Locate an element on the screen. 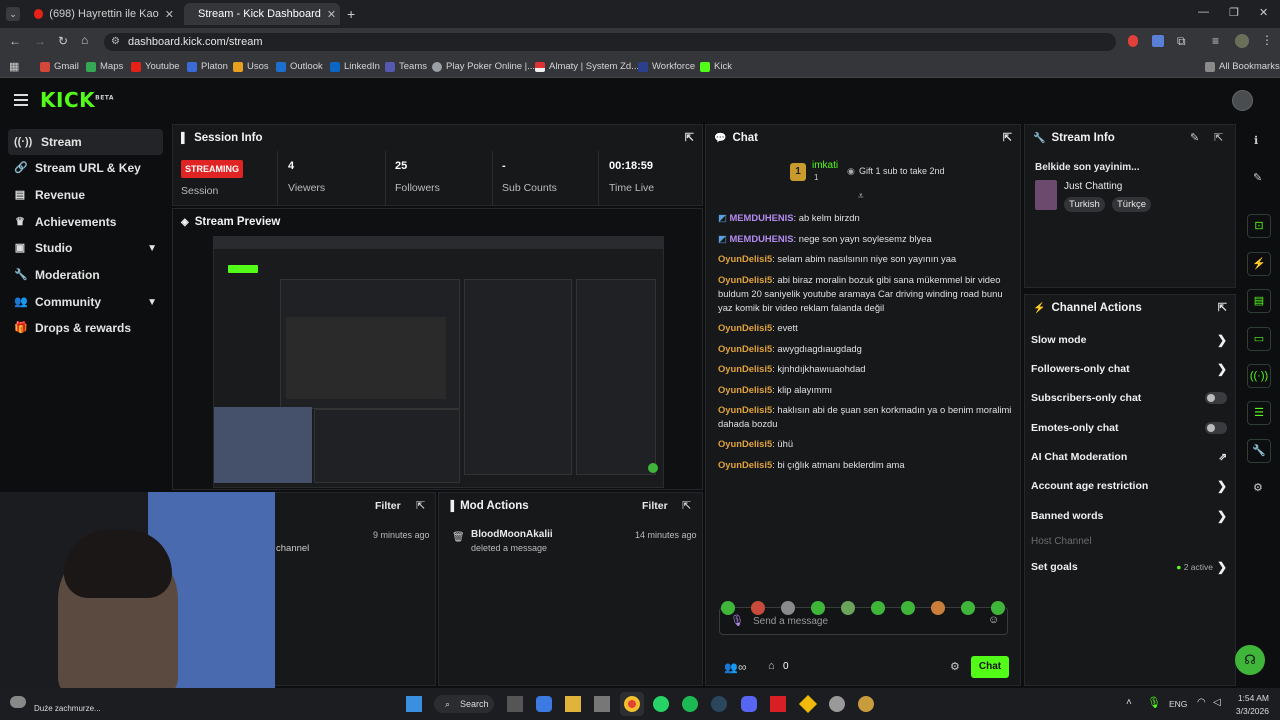 The image size is (1280, 720). tray-overflow-icon: ˄ is located at coordinates (1129, 702).